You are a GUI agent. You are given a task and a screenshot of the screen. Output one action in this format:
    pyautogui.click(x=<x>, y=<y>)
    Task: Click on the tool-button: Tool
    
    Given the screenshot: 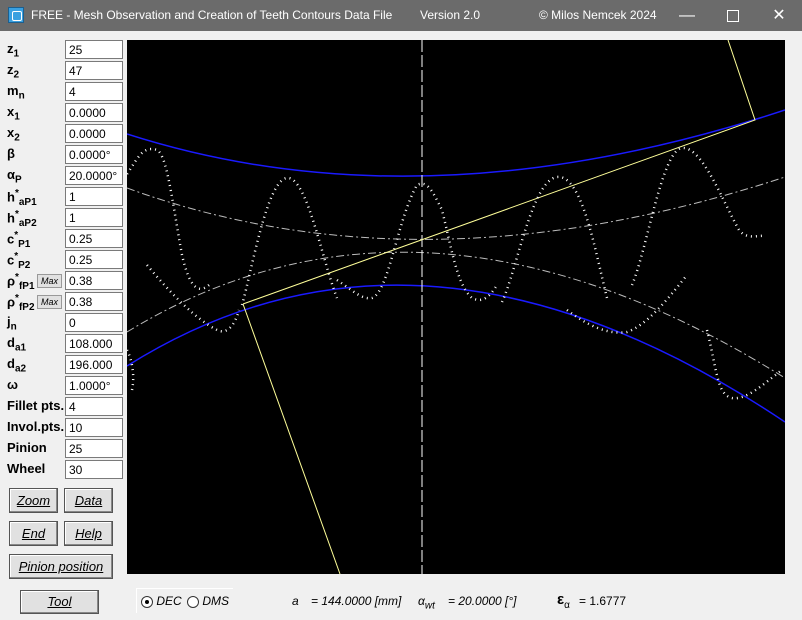 What is the action you would take?
    pyautogui.click(x=59, y=602)
    